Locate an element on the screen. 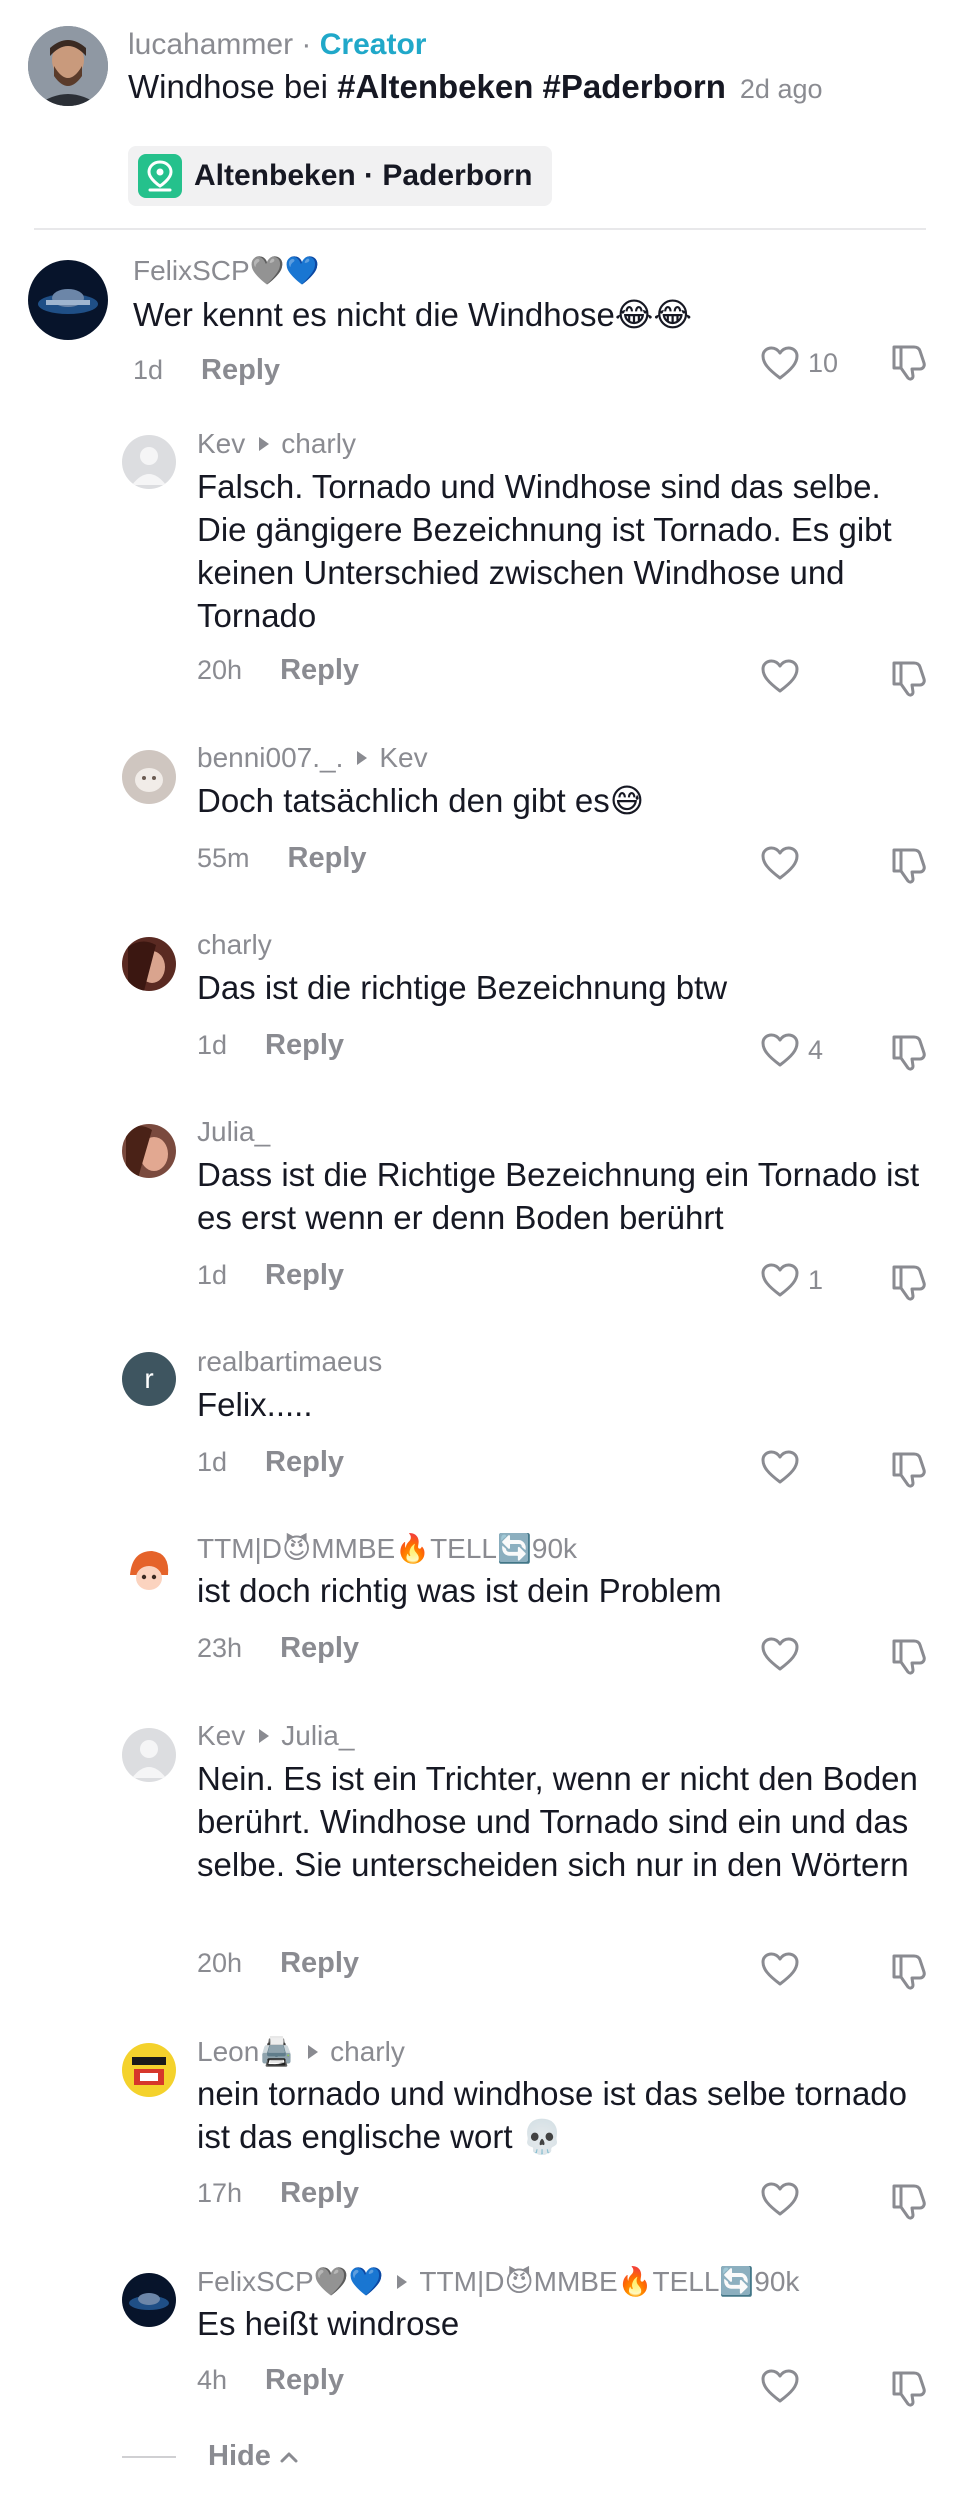  caption-meta: lucahammer · Creator is located at coordinates (277, 45).